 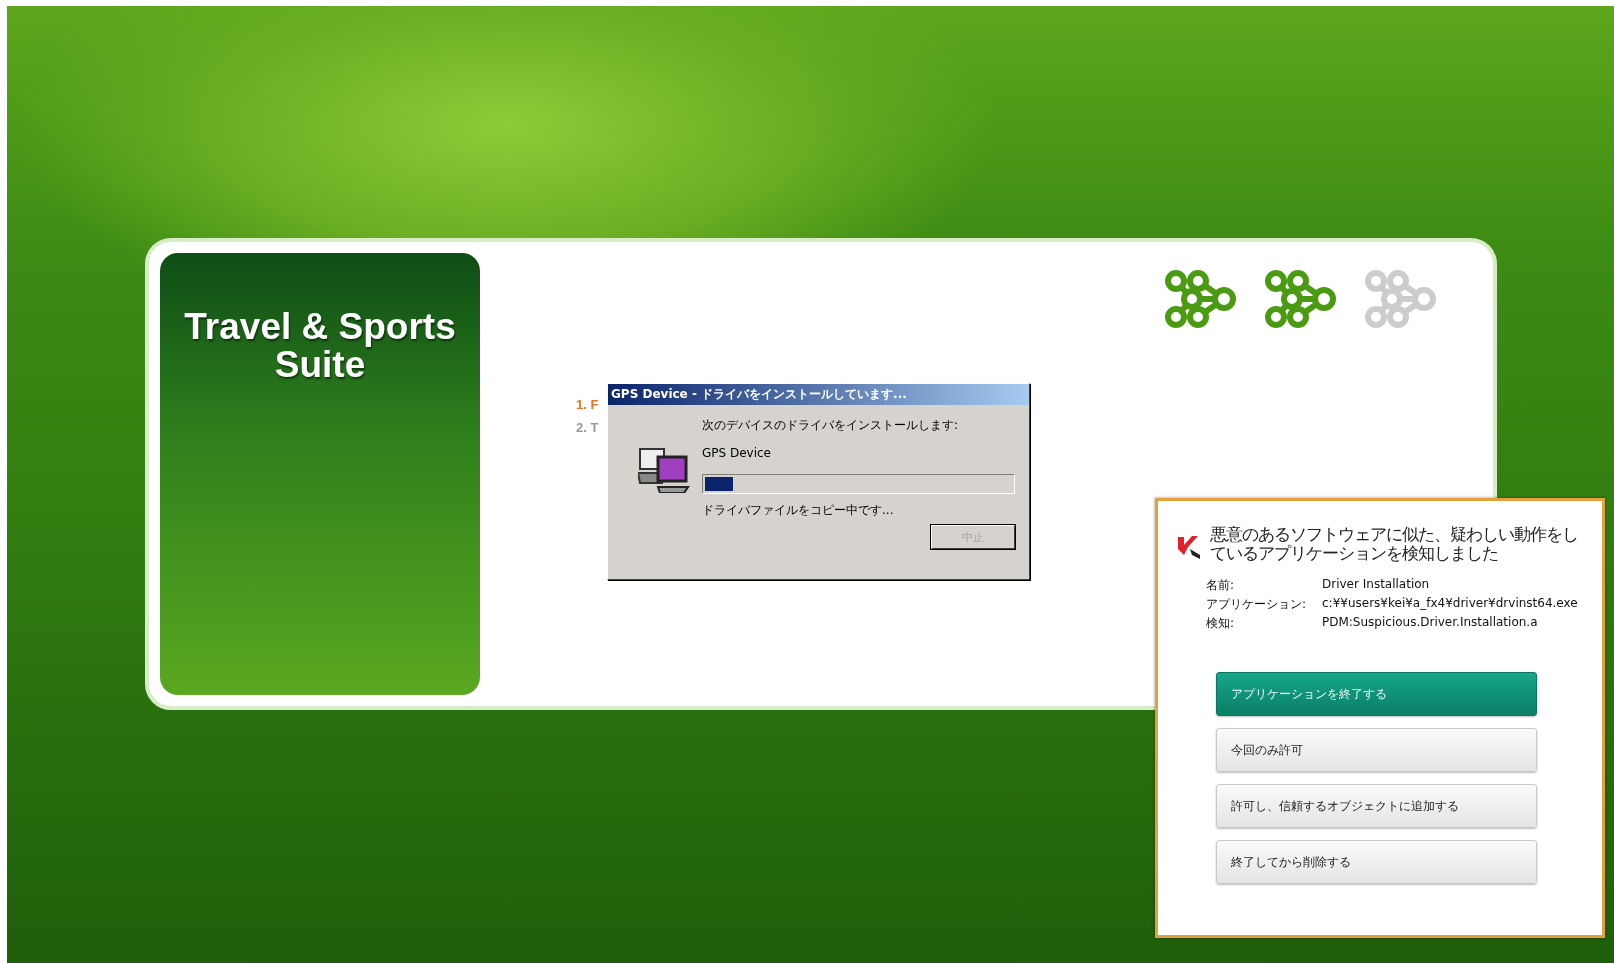 What do you see at coordinates (736, 453) in the screenshot?
I see `device-name: GPS Device` at bounding box center [736, 453].